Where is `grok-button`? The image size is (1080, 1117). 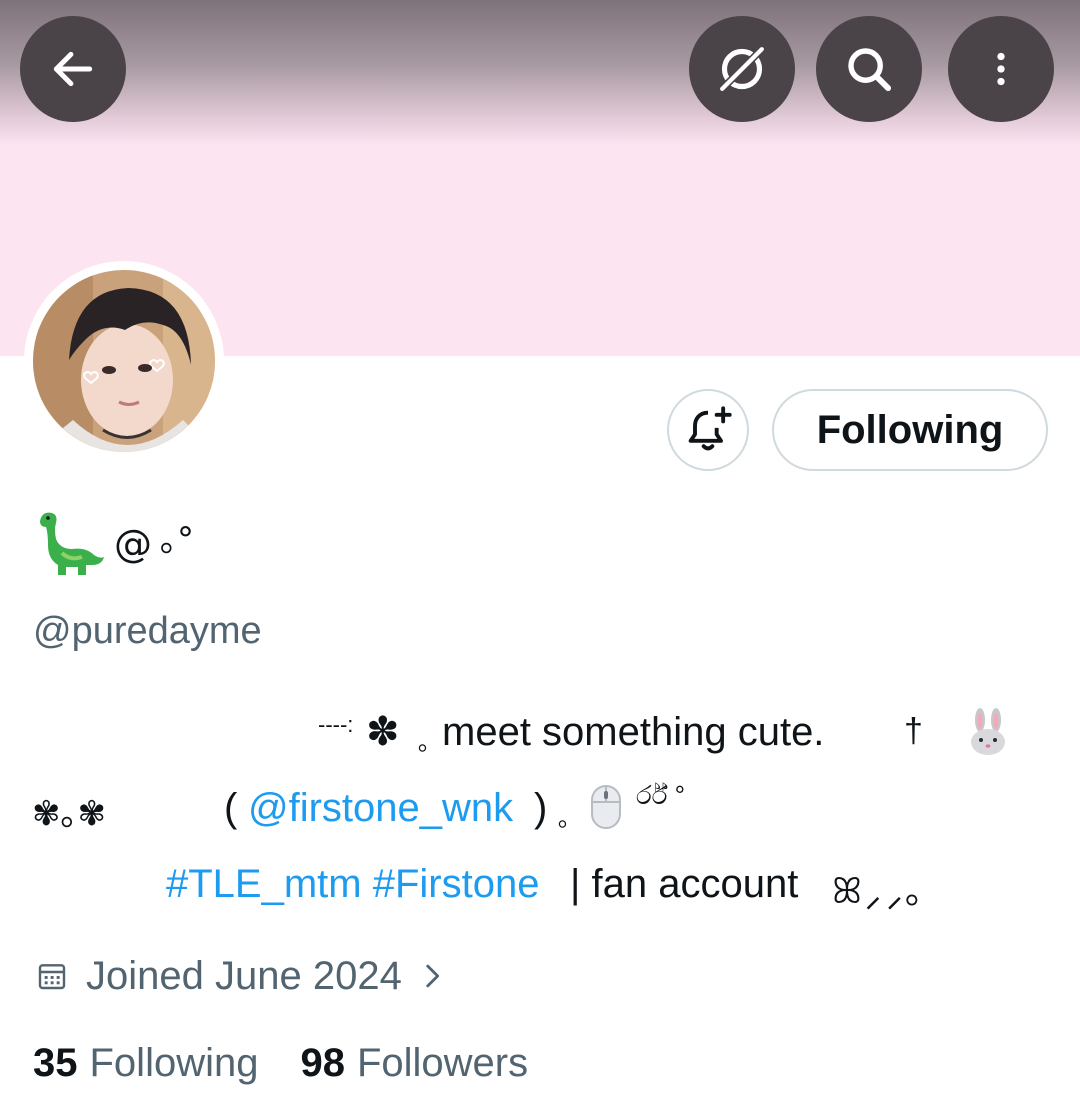
grok-button is located at coordinates (742, 69).